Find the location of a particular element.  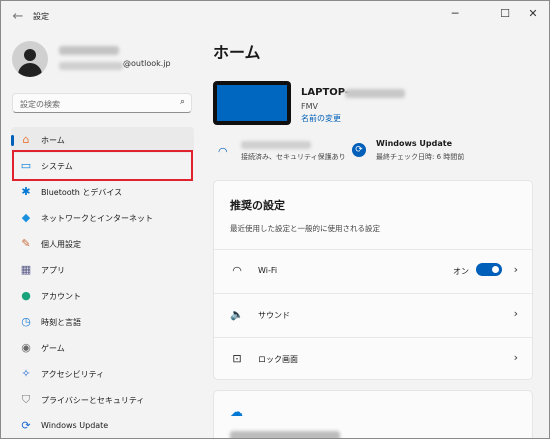

device-screen is located at coordinates (252, 103).